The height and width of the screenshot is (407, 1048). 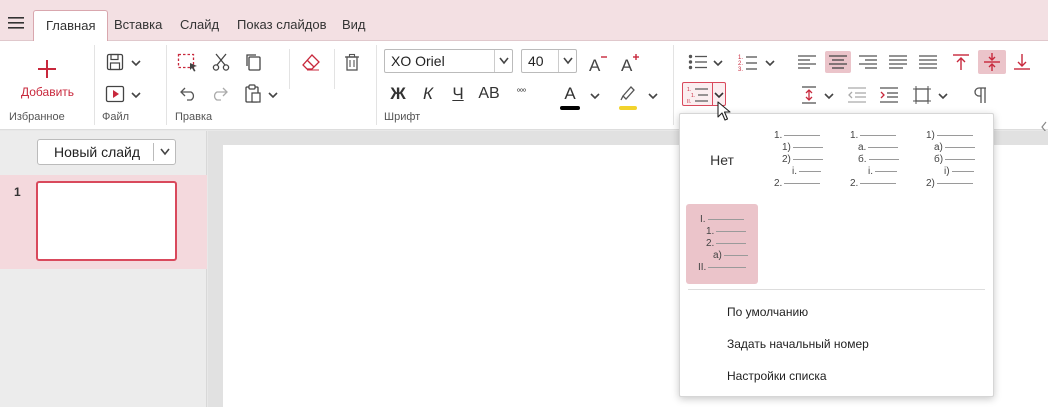 I want to click on align-middle-button, so click(x=992, y=62).